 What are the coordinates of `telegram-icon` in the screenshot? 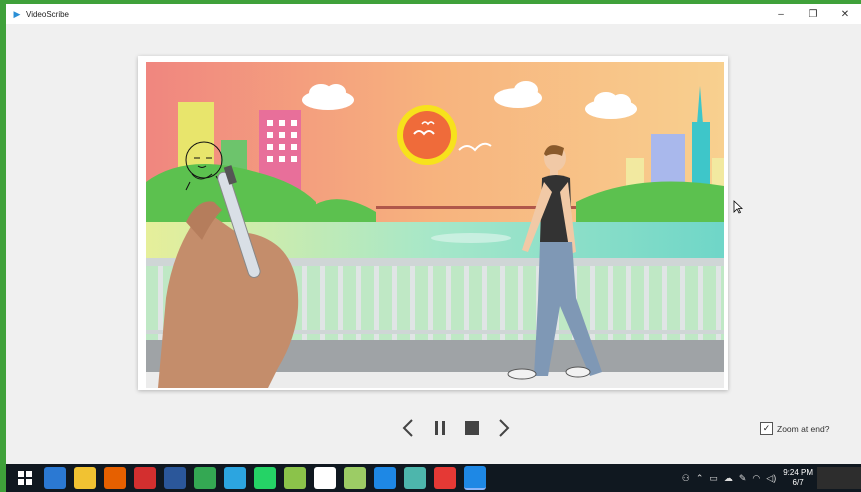 It's located at (235, 478).